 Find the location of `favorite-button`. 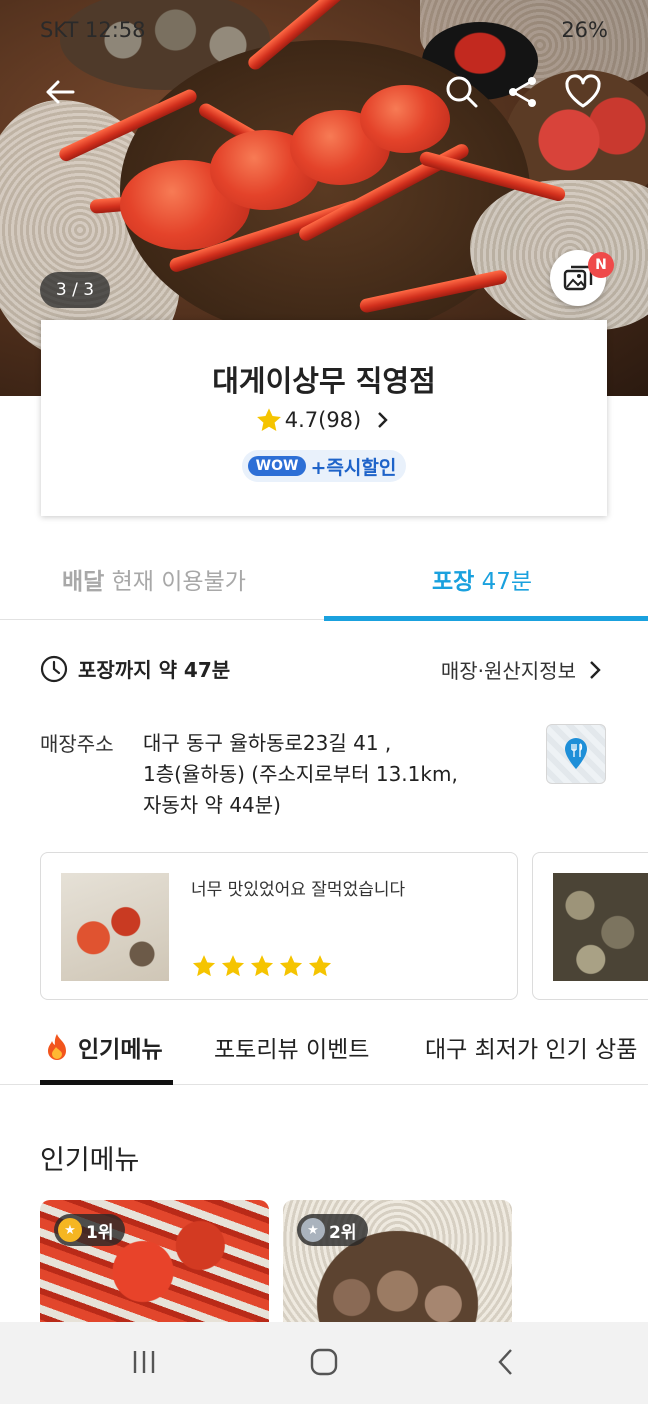

favorite-button is located at coordinates (583, 92).